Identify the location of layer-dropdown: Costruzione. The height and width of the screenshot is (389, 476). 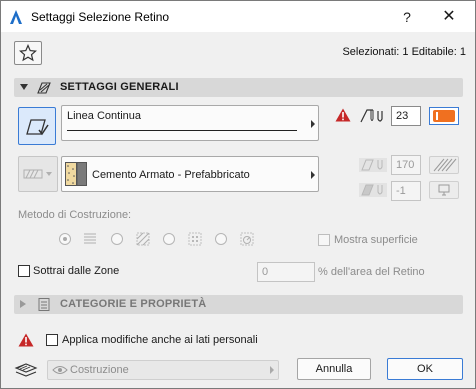
(163, 370).